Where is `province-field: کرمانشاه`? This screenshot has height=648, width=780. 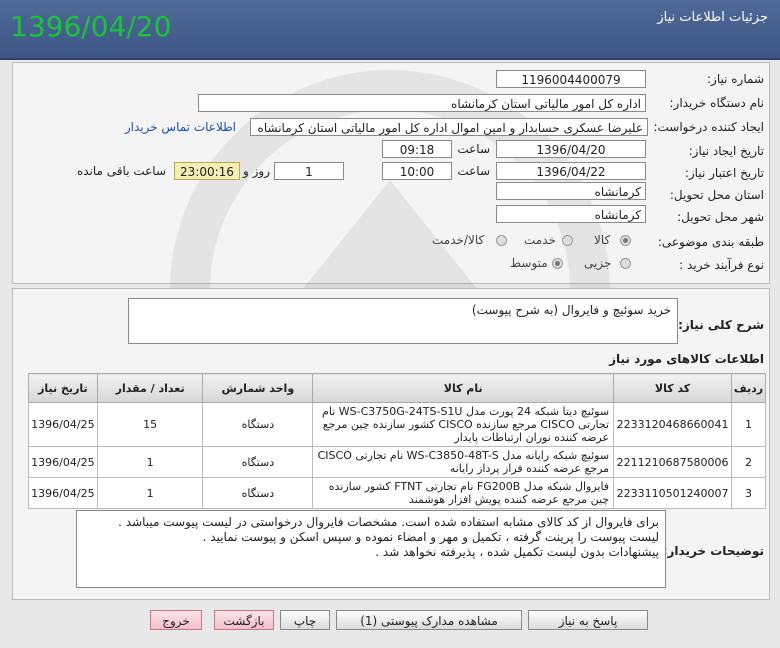 province-field: کرمانشاه is located at coordinates (571, 191).